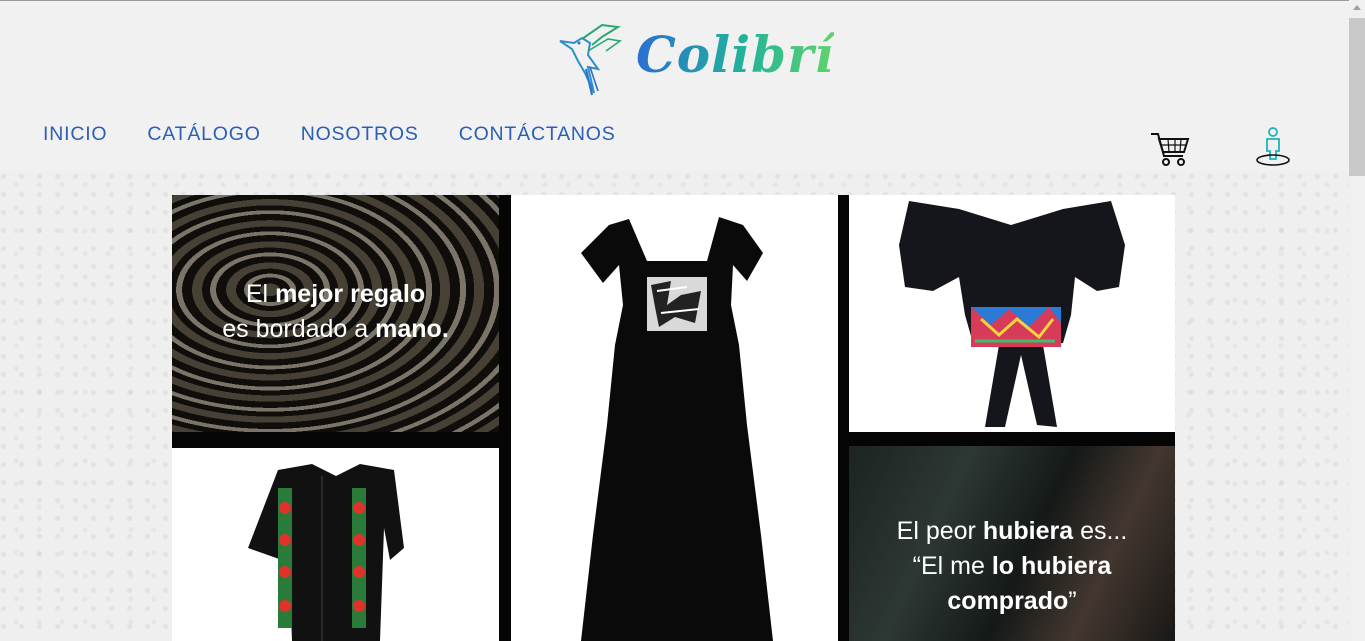  What do you see at coordinates (1072, 601) in the screenshot?
I see `caption-text: ”` at bounding box center [1072, 601].